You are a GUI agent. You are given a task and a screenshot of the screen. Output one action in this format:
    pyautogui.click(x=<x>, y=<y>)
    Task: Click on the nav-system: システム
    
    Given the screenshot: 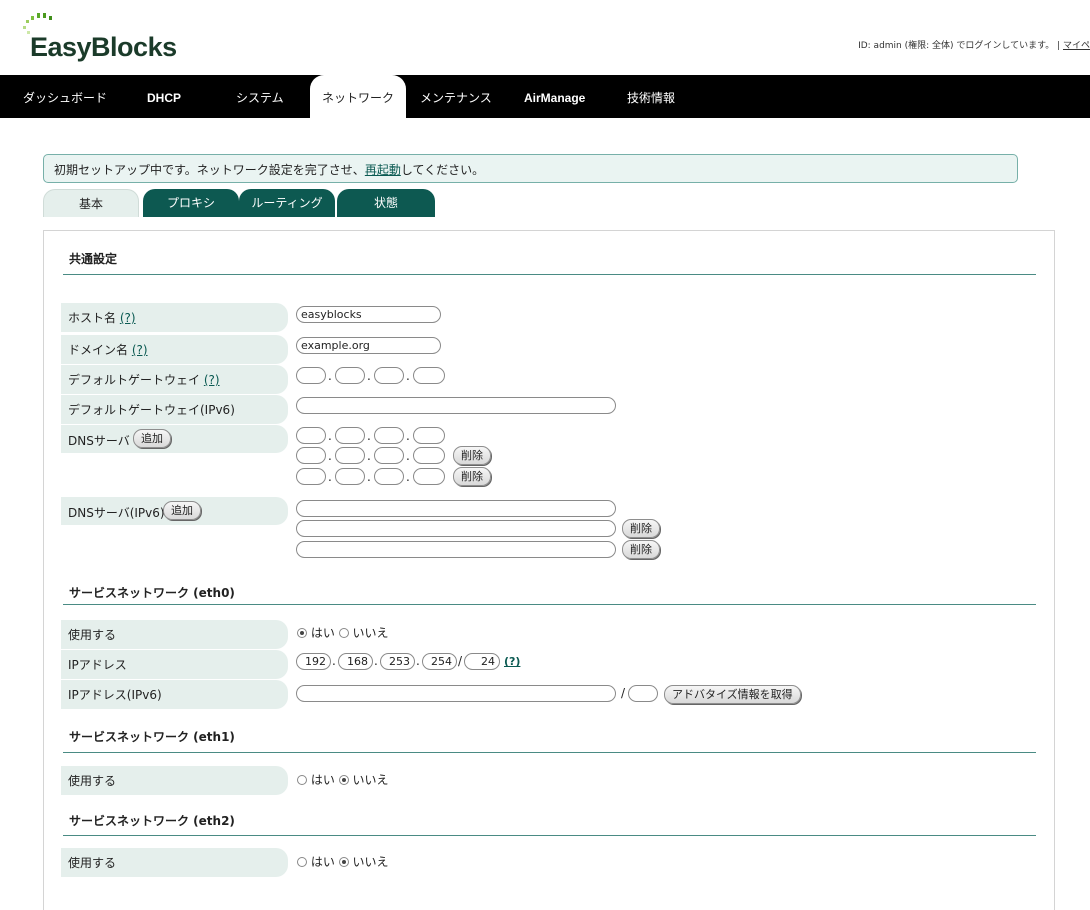 What is the action you would take?
    pyautogui.click(x=260, y=96)
    